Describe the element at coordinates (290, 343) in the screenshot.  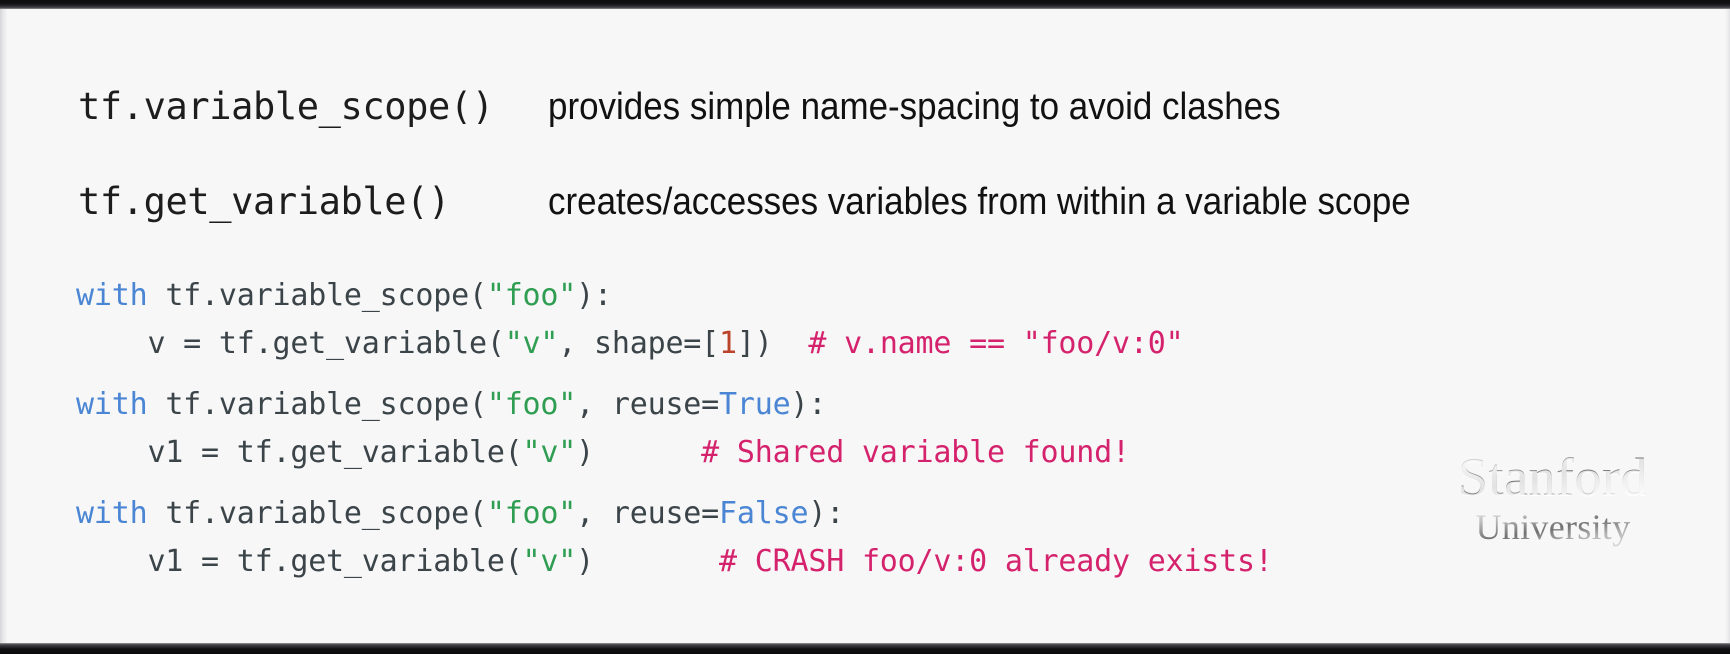
I see `code-token-plain: v = tf.get_variable(` at that location.